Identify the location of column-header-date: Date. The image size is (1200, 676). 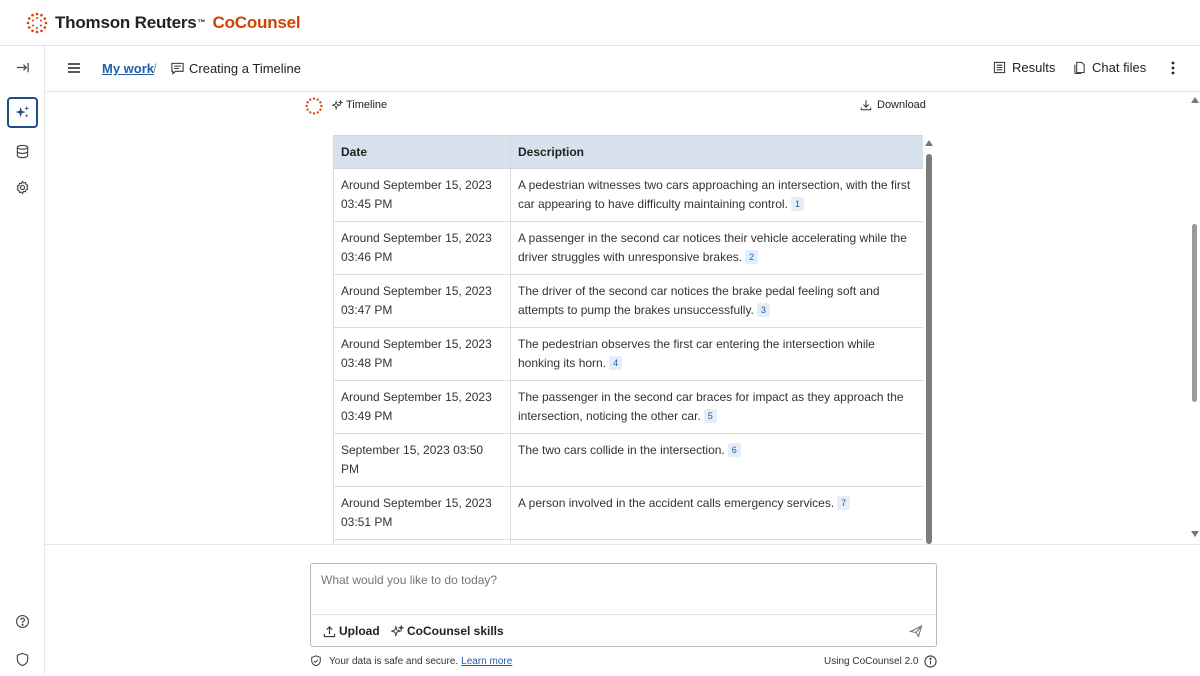
(422, 152).